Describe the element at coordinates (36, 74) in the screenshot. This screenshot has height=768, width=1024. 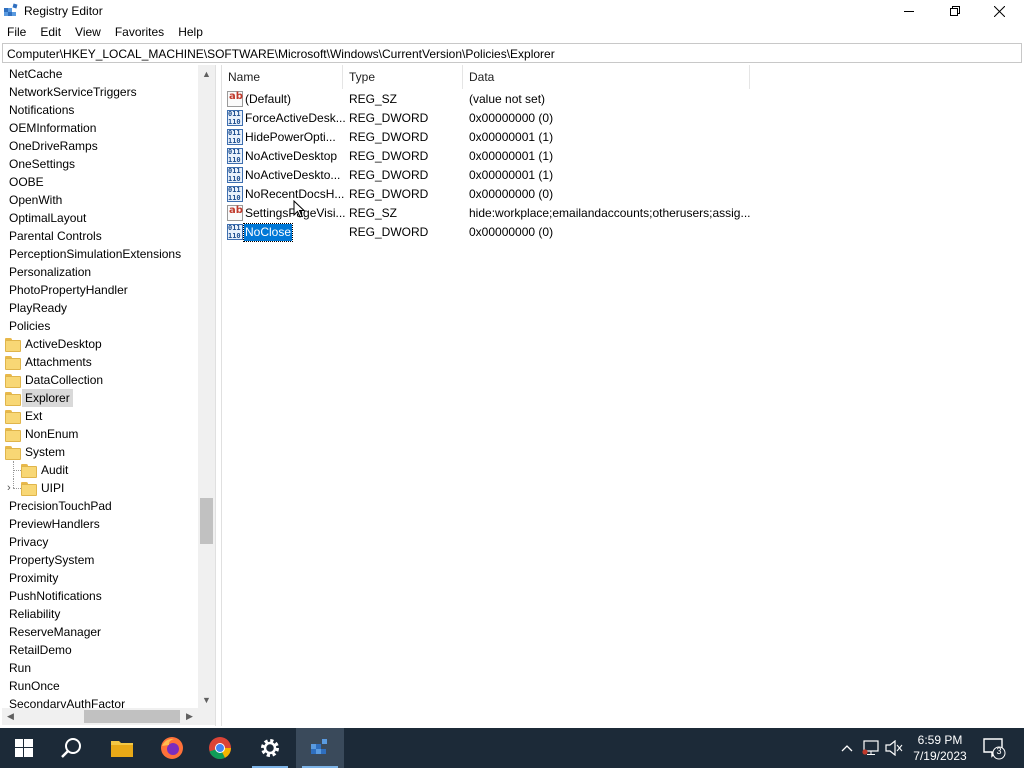
I see `tree-item-label: NetCache` at that location.